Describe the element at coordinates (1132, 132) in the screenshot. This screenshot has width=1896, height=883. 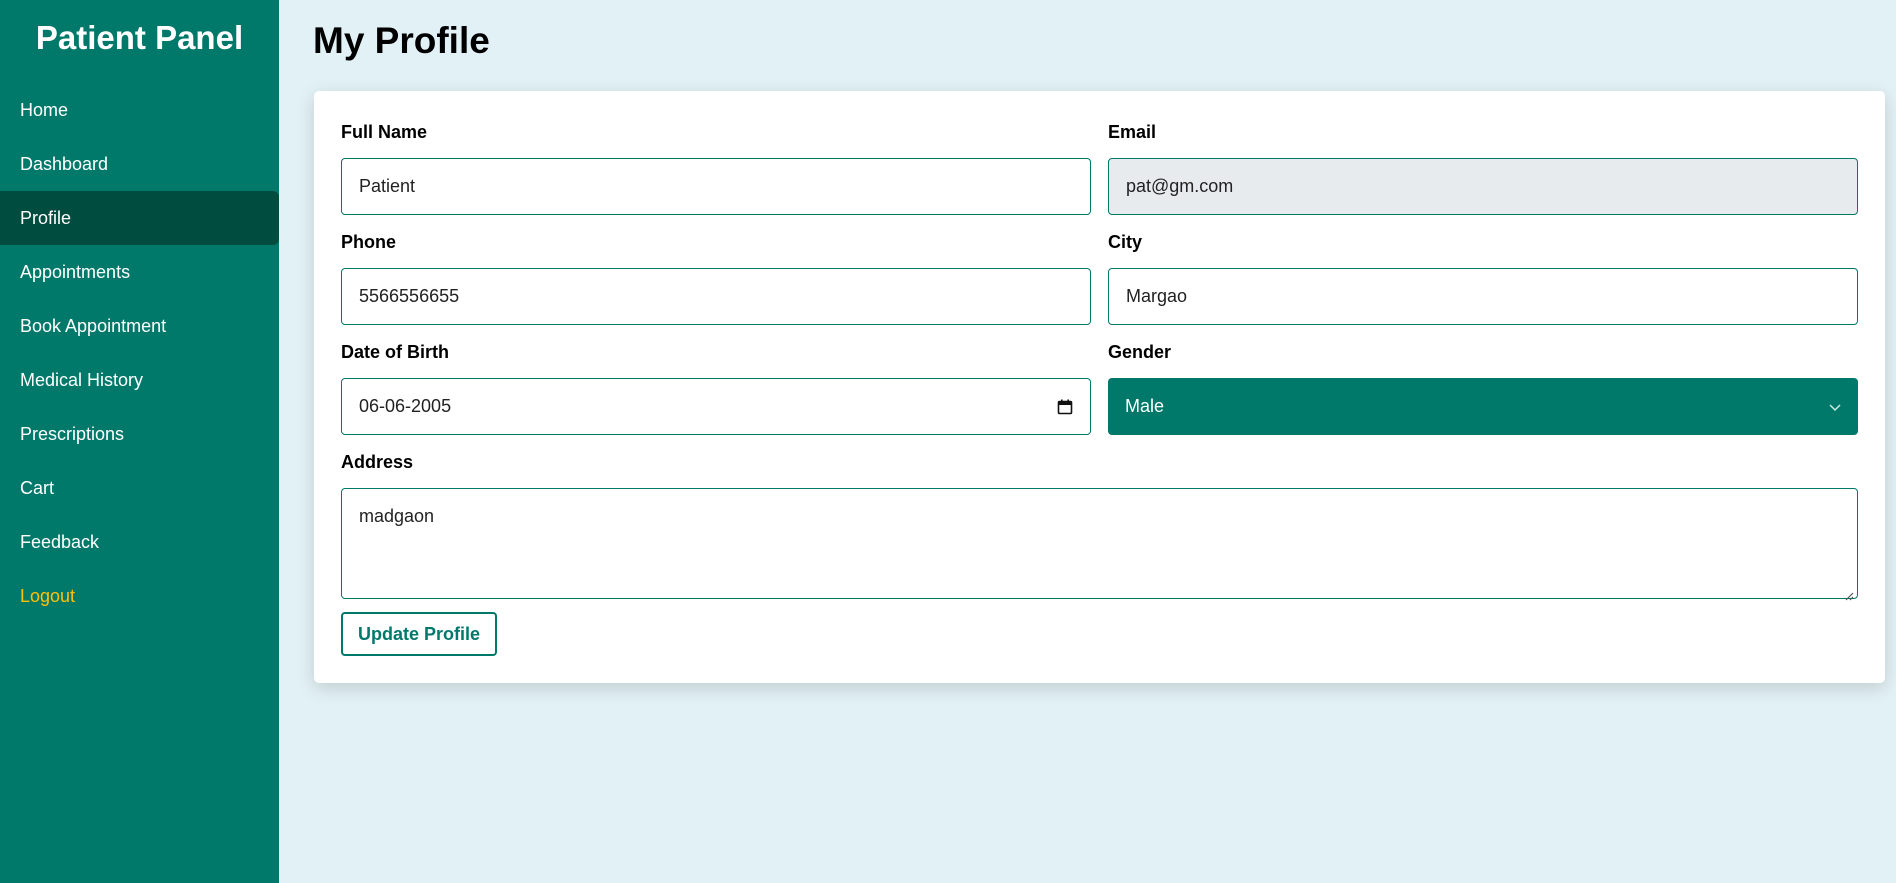
I see `email-label: Email` at that location.